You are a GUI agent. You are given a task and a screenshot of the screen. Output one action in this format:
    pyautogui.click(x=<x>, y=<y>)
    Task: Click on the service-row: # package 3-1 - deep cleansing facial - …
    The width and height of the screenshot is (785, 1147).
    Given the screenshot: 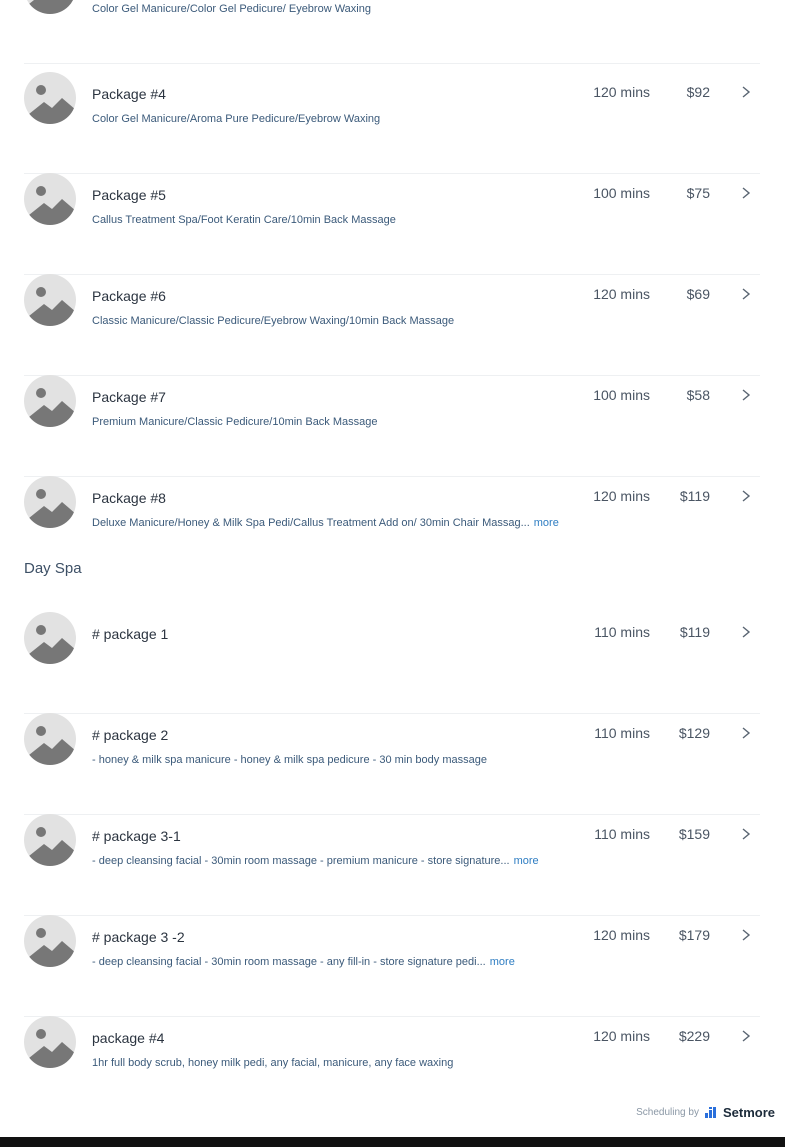 What is the action you would take?
    pyautogui.click(x=392, y=865)
    